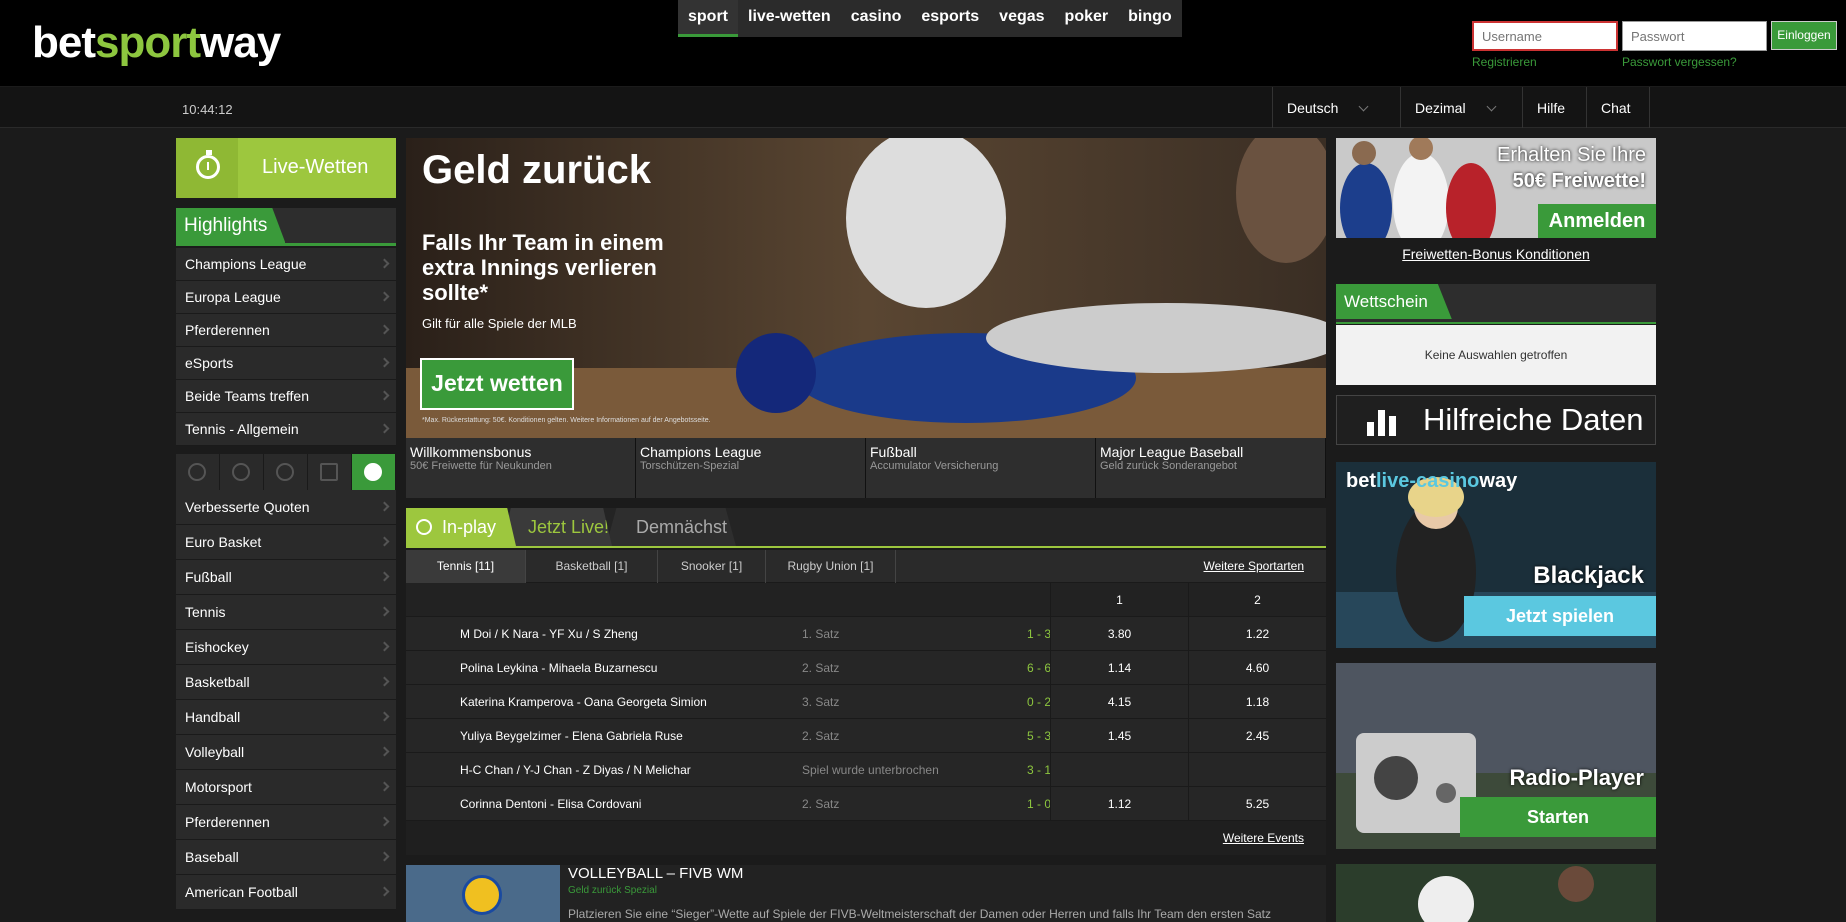 This screenshot has height=922, width=1846. What do you see at coordinates (156, 43) in the screenshot?
I see `logo: betsportway` at bounding box center [156, 43].